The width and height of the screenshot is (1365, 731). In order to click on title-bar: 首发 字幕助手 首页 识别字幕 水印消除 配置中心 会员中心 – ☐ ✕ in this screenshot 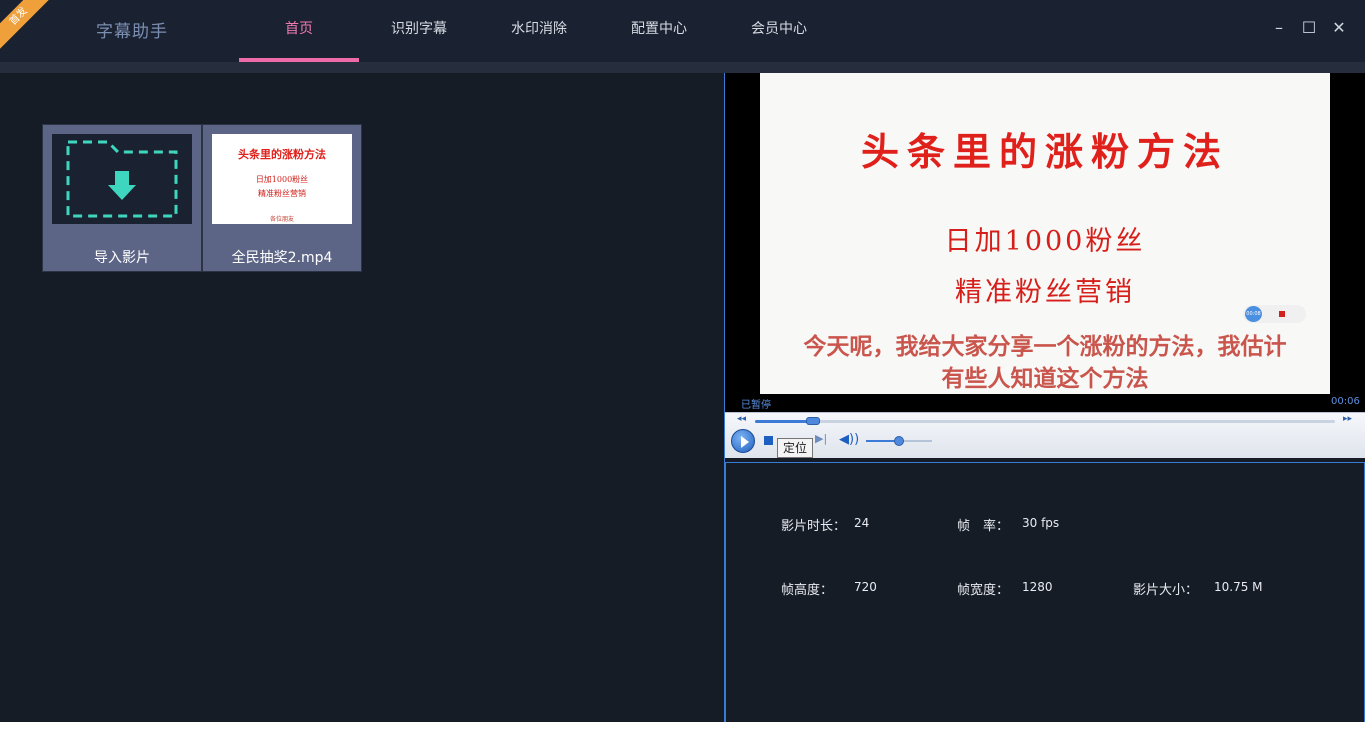, I will do `click(682, 31)`.